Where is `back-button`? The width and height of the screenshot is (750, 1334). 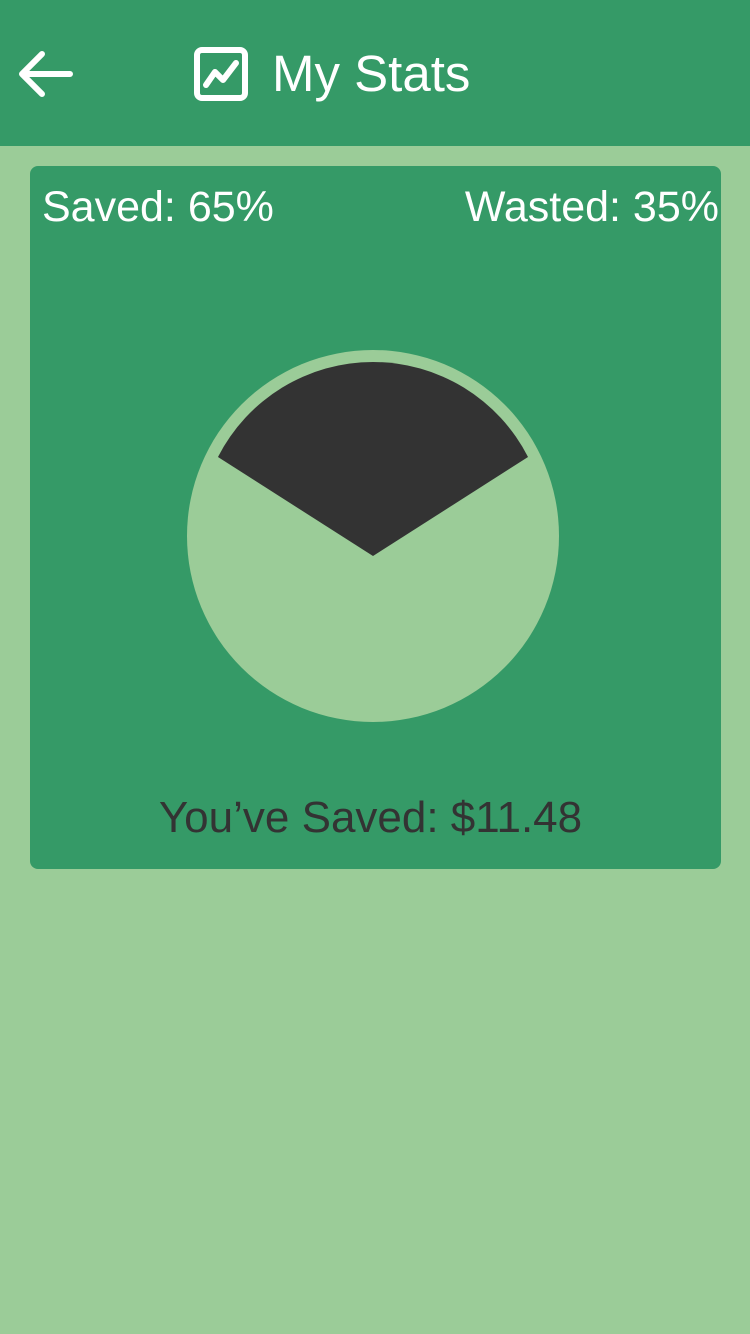
back-button is located at coordinates (44, 74).